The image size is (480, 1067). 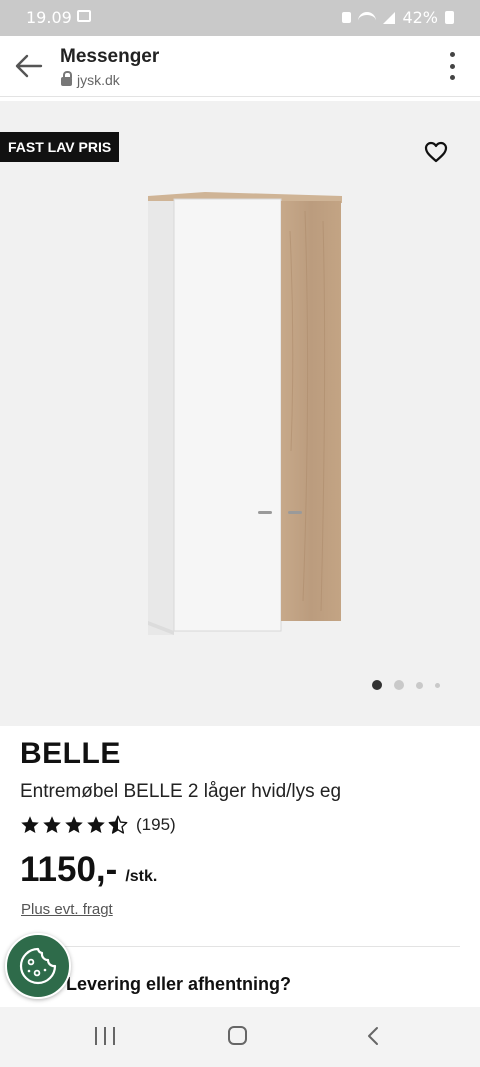 I want to click on recent-apps-icon, so click(x=105, y=1036).